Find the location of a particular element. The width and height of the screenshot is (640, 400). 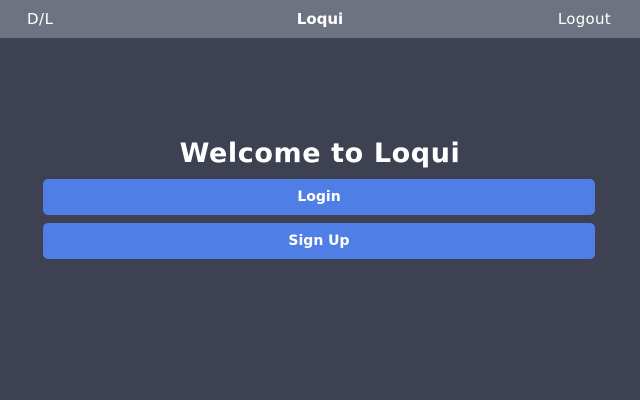

app-title: Loqui is located at coordinates (320, 19).